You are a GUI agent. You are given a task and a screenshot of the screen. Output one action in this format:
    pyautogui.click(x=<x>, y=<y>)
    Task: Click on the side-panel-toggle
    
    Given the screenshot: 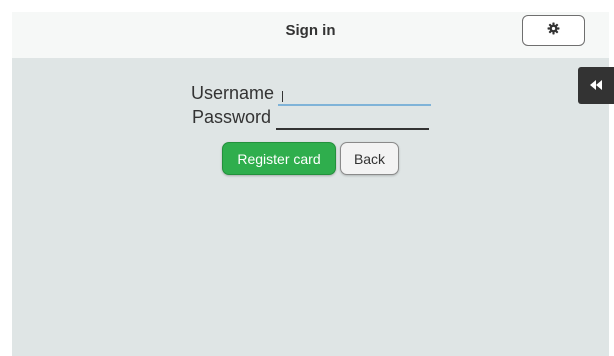 What is the action you would take?
    pyautogui.click(x=596, y=85)
    